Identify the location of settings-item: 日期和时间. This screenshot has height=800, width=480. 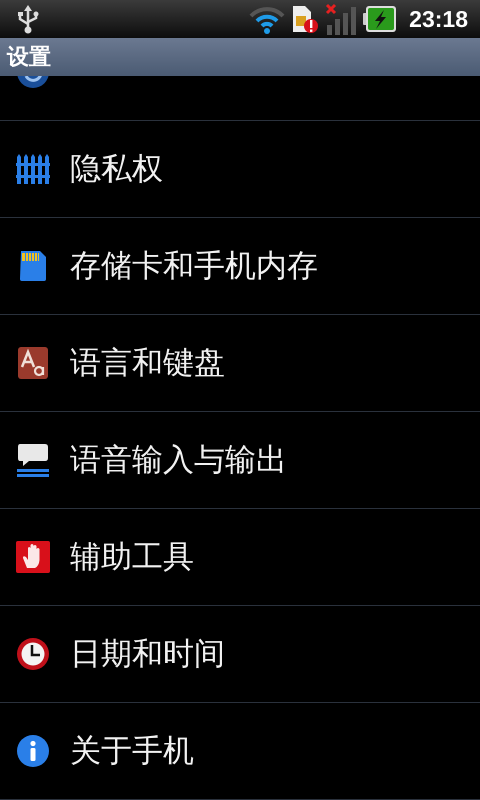
(240, 654).